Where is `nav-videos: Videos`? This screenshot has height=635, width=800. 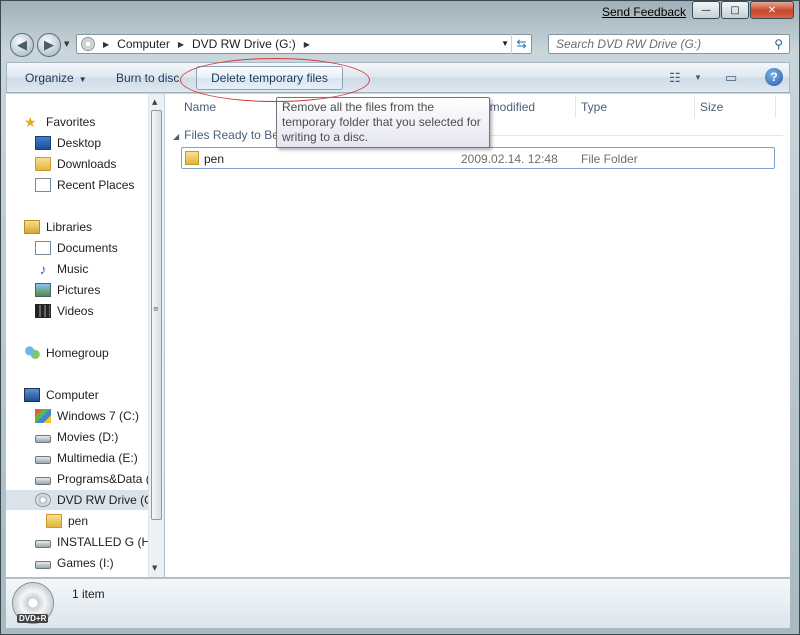
nav-videos: Videos is located at coordinates (99, 311).